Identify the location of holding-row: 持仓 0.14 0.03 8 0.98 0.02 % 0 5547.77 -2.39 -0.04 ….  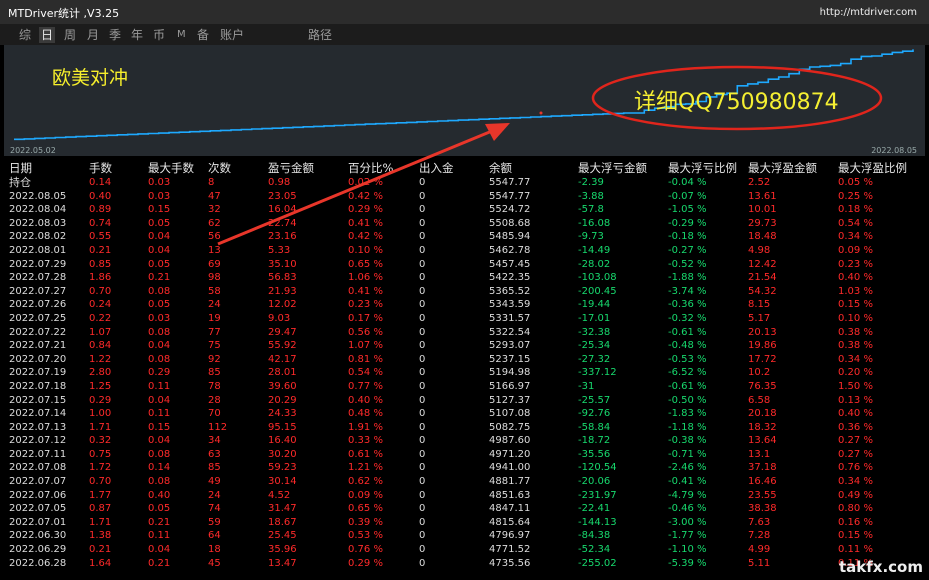
(464, 183).